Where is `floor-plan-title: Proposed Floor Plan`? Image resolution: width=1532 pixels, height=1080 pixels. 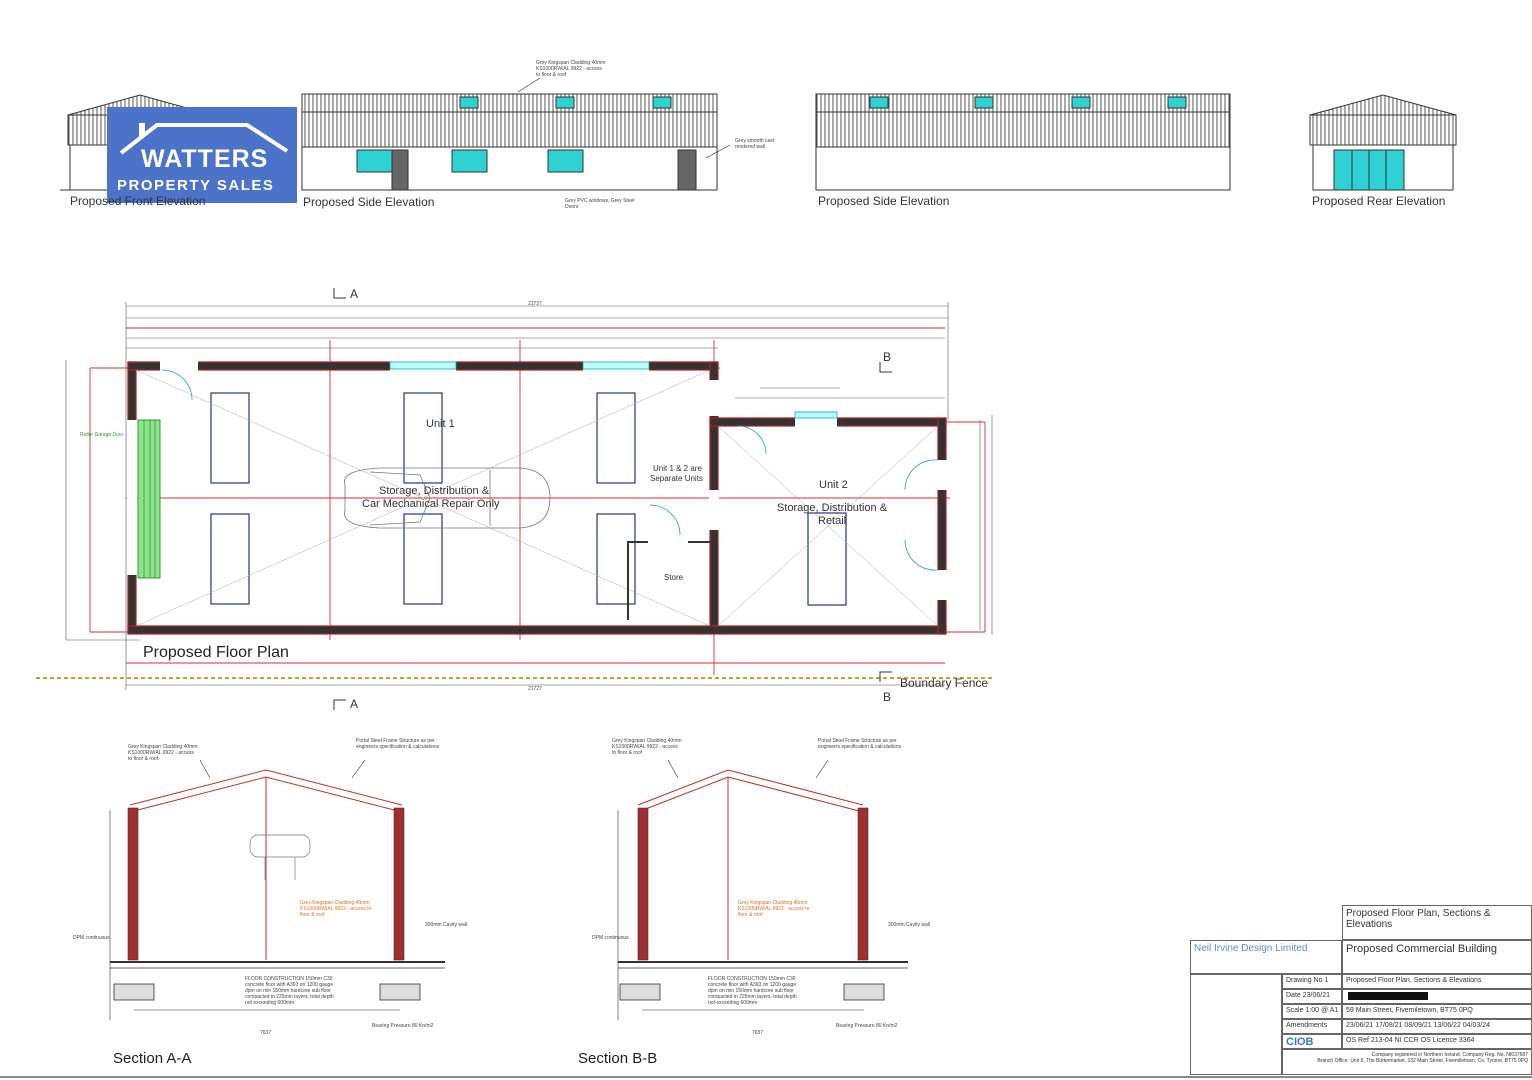
floor-plan-title: Proposed Floor Plan is located at coordinates (216, 652).